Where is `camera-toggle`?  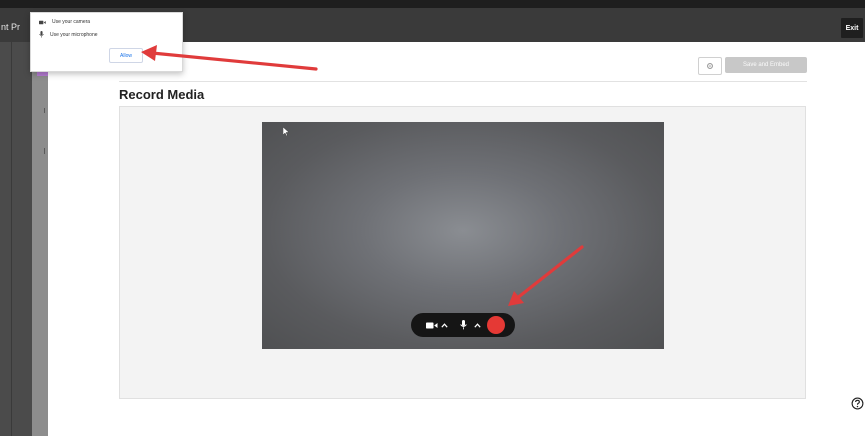 camera-toggle is located at coordinates (432, 325).